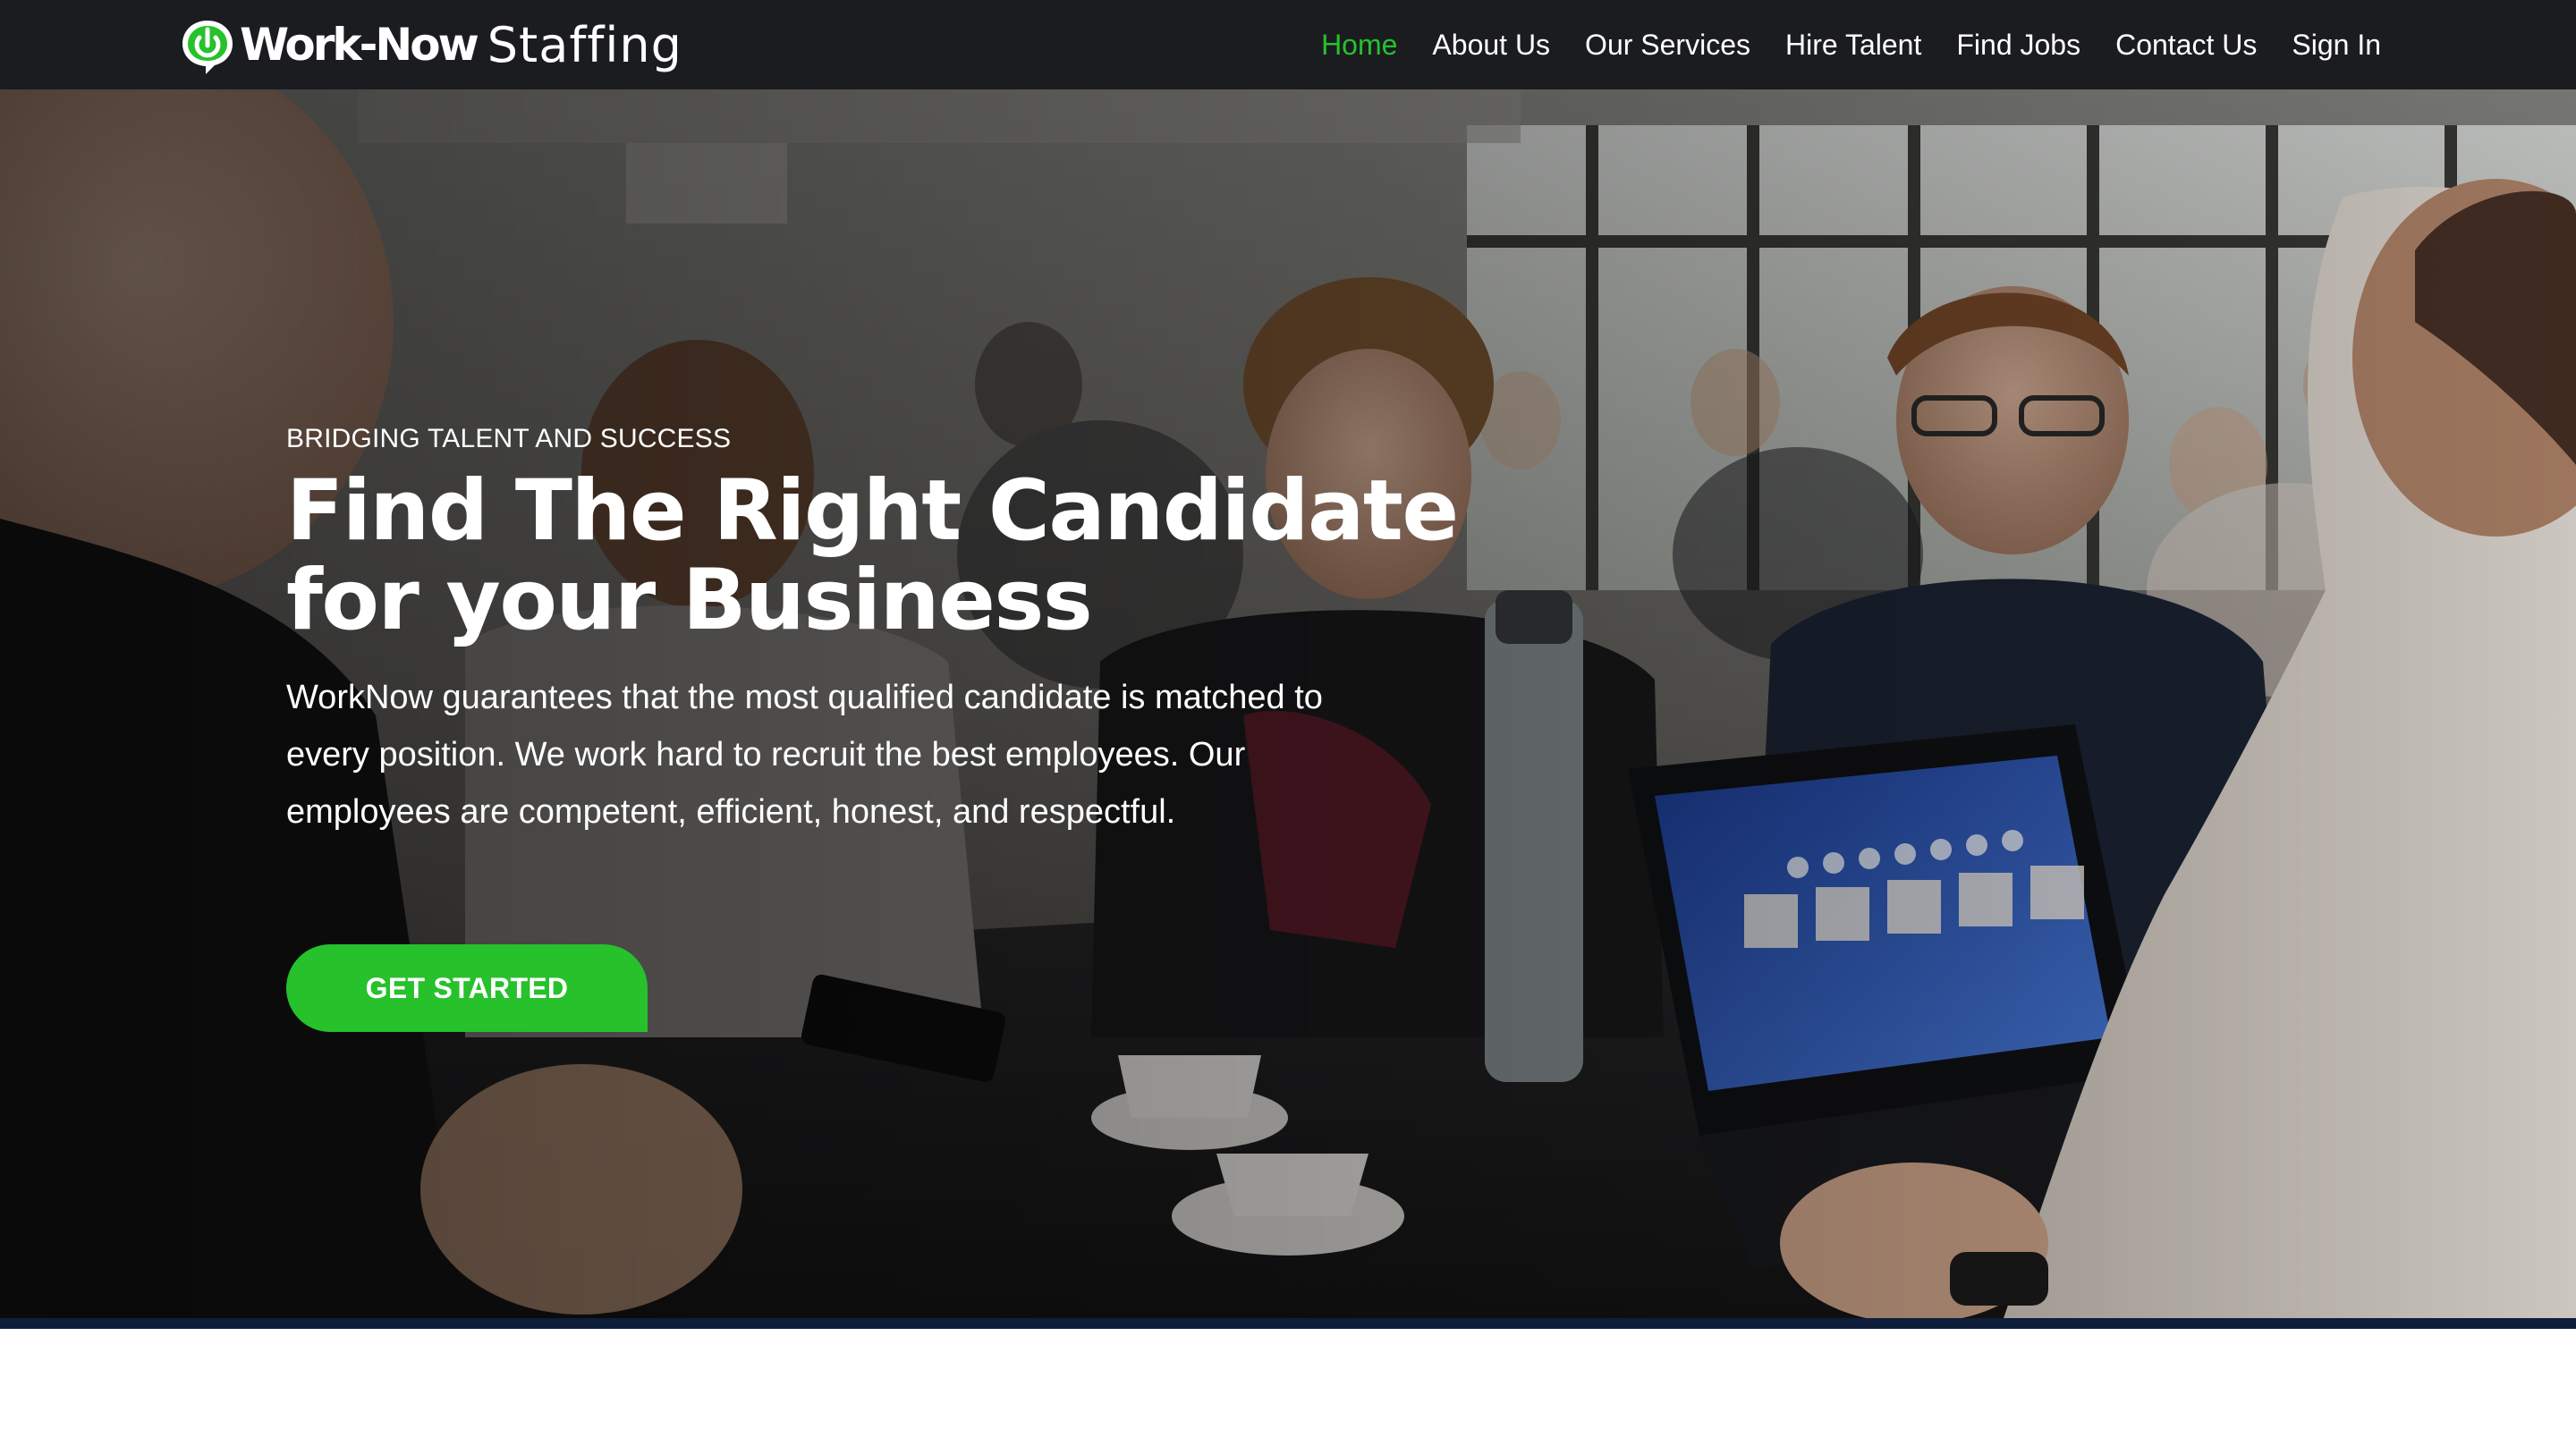 Image resolution: width=2576 pixels, height=1429 pixels. I want to click on nav-about-us: About Us, so click(1491, 45).